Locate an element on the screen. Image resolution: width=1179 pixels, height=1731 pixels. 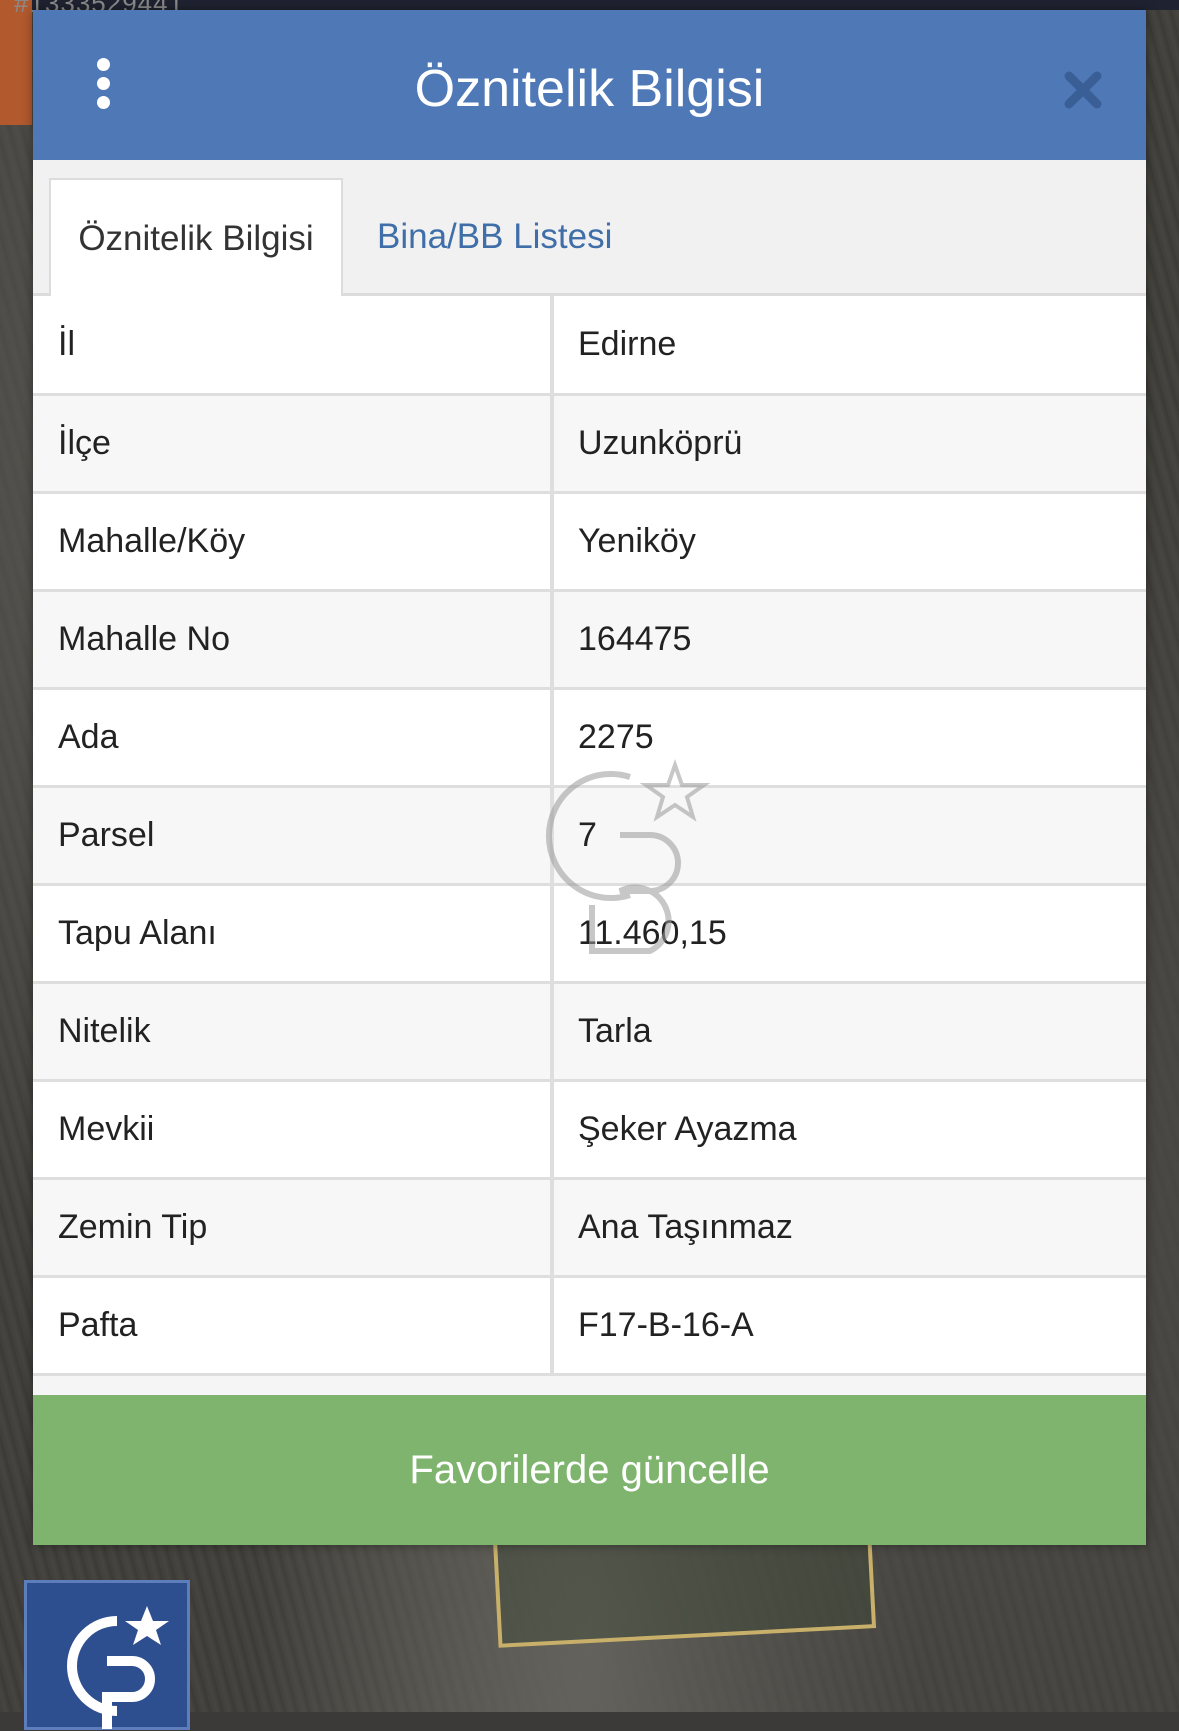
tab-oznitelik-bilgisi: Öznitelik Bilgisi is located at coordinates (196, 237).